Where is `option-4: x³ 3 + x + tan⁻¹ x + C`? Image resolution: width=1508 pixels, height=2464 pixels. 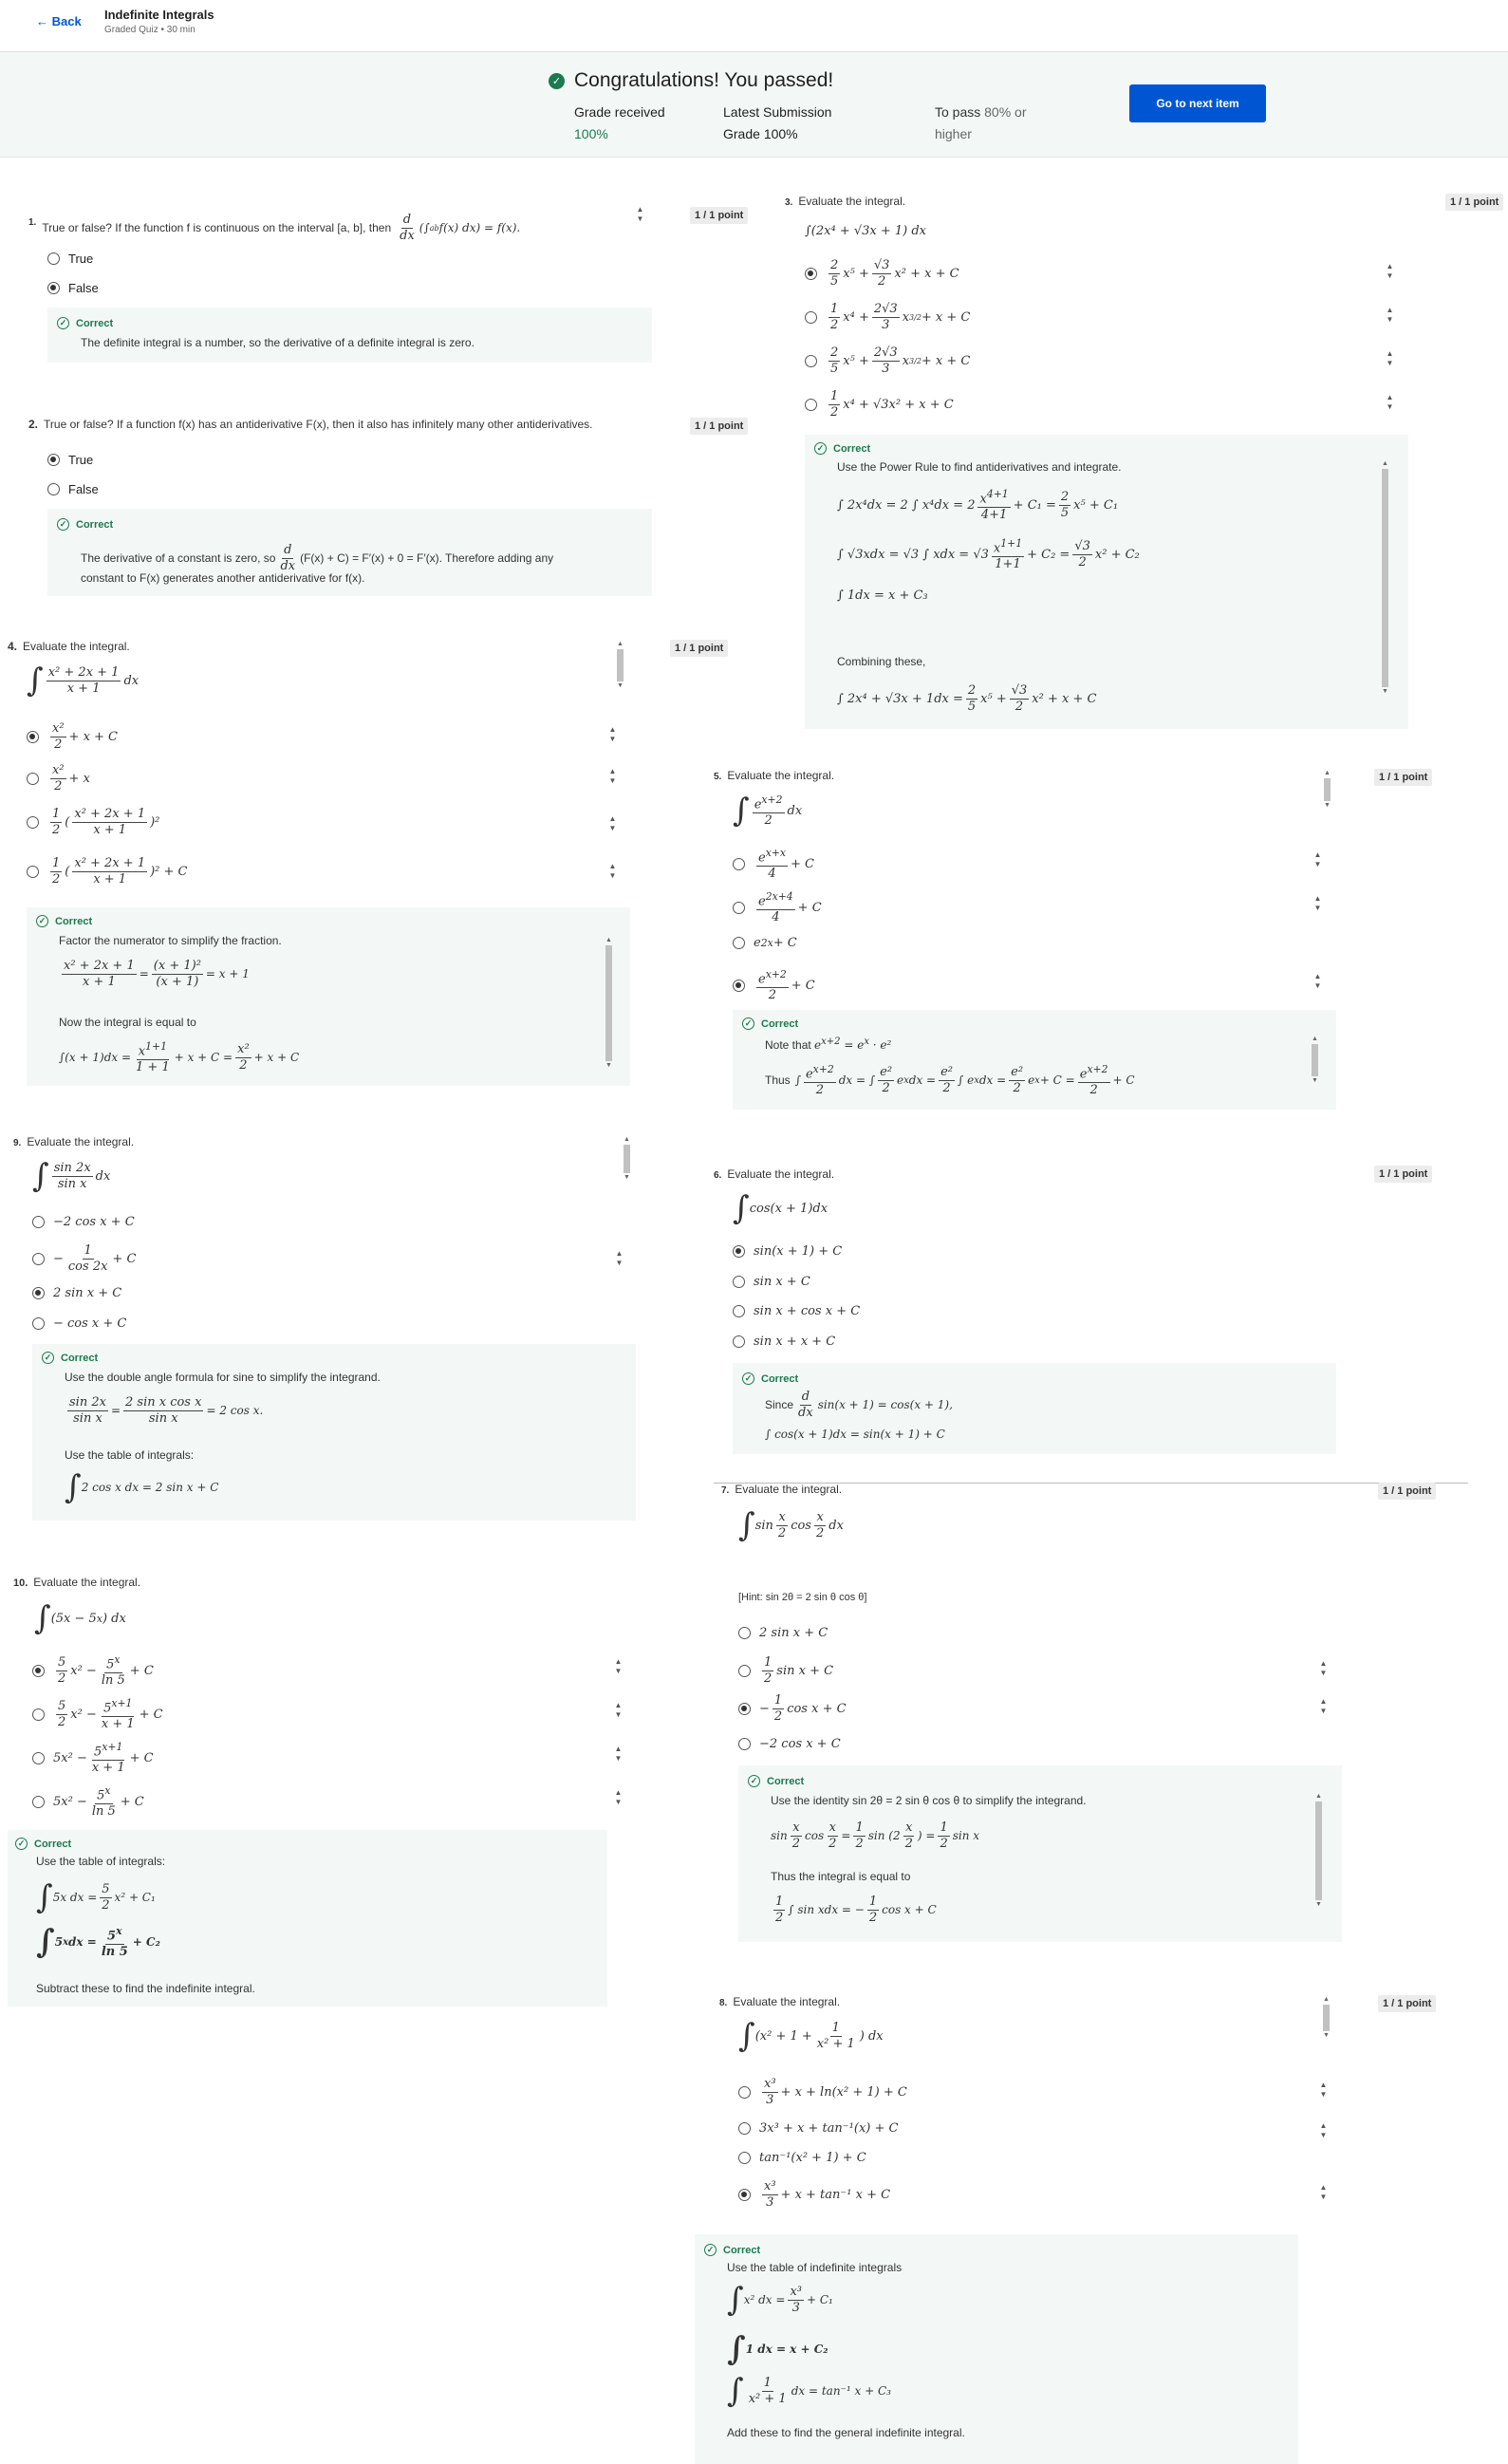 option-4: x³ 3 + x + tan⁻¹ x + C is located at coordinates (814, 2194).